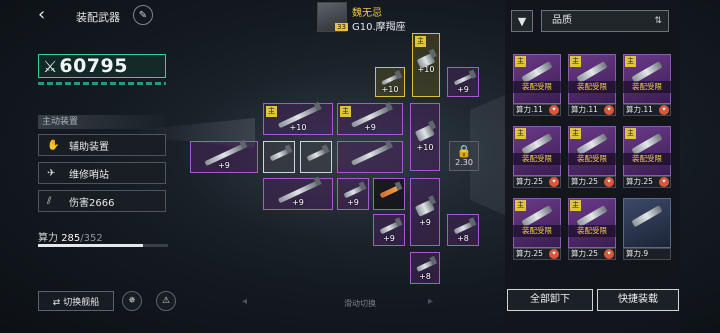 Image resolution: width=720 pixels, height=333 pixels. What do you see at coordinates (93, 66) in the screenshot?
I see `combat-power-value: 60795` at bounding box center [93, 66].